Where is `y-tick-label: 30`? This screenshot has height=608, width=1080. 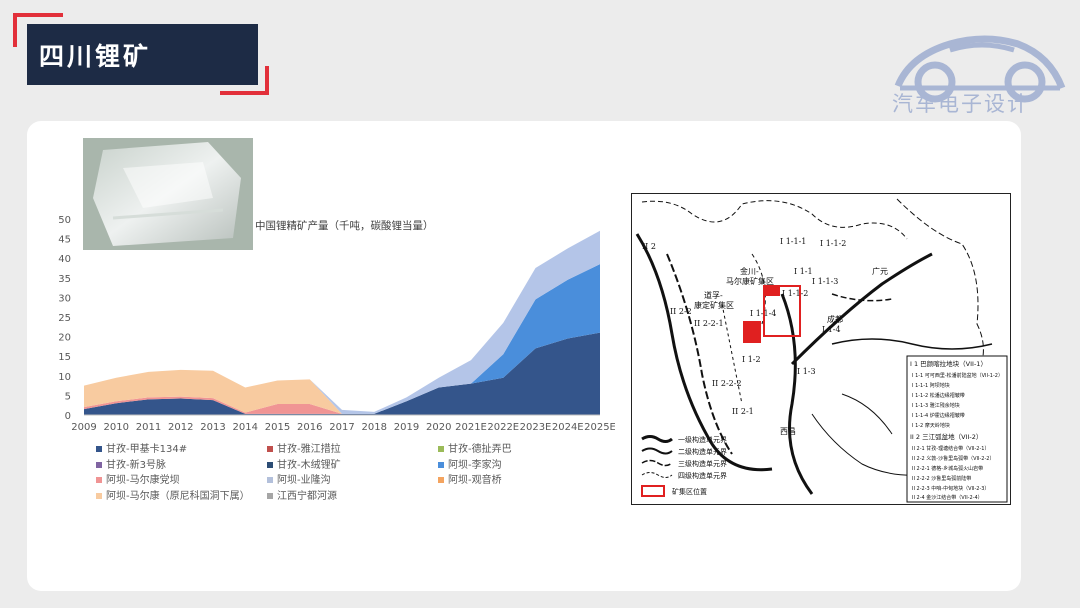 y-tick-label: 30 is located at coordinates (64, 298).